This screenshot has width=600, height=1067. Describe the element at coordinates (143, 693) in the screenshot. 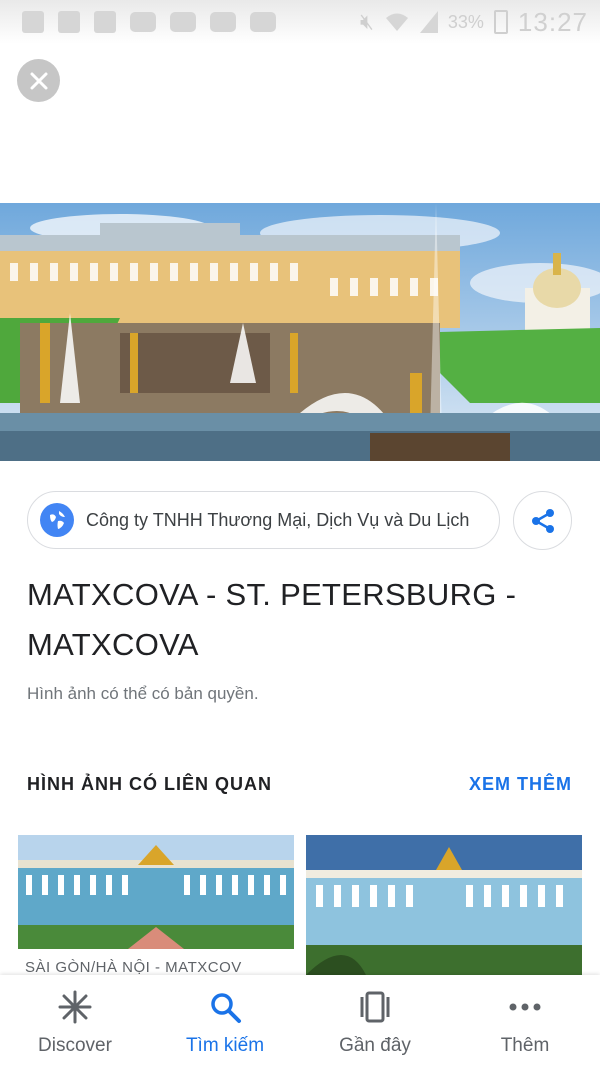

I see `copyright-notice: Hình ảnh có thể có bản quyền.` at that location.